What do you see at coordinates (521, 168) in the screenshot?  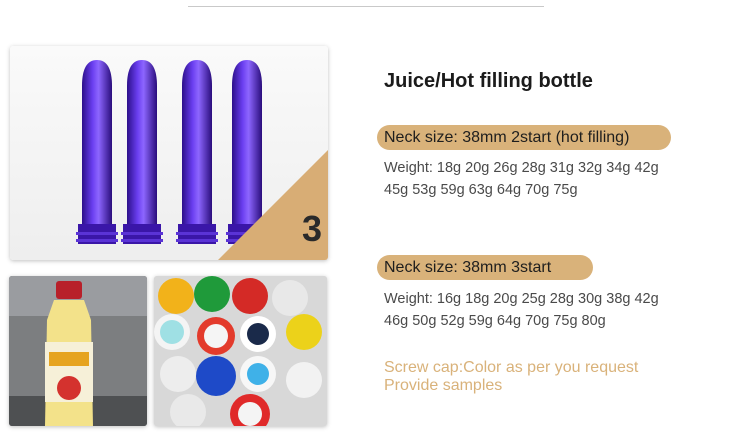 I see `weight-line: Weight: 18g 20g 26g 28g 31g 32g 34g 42g` at bounding box center [521, 168].